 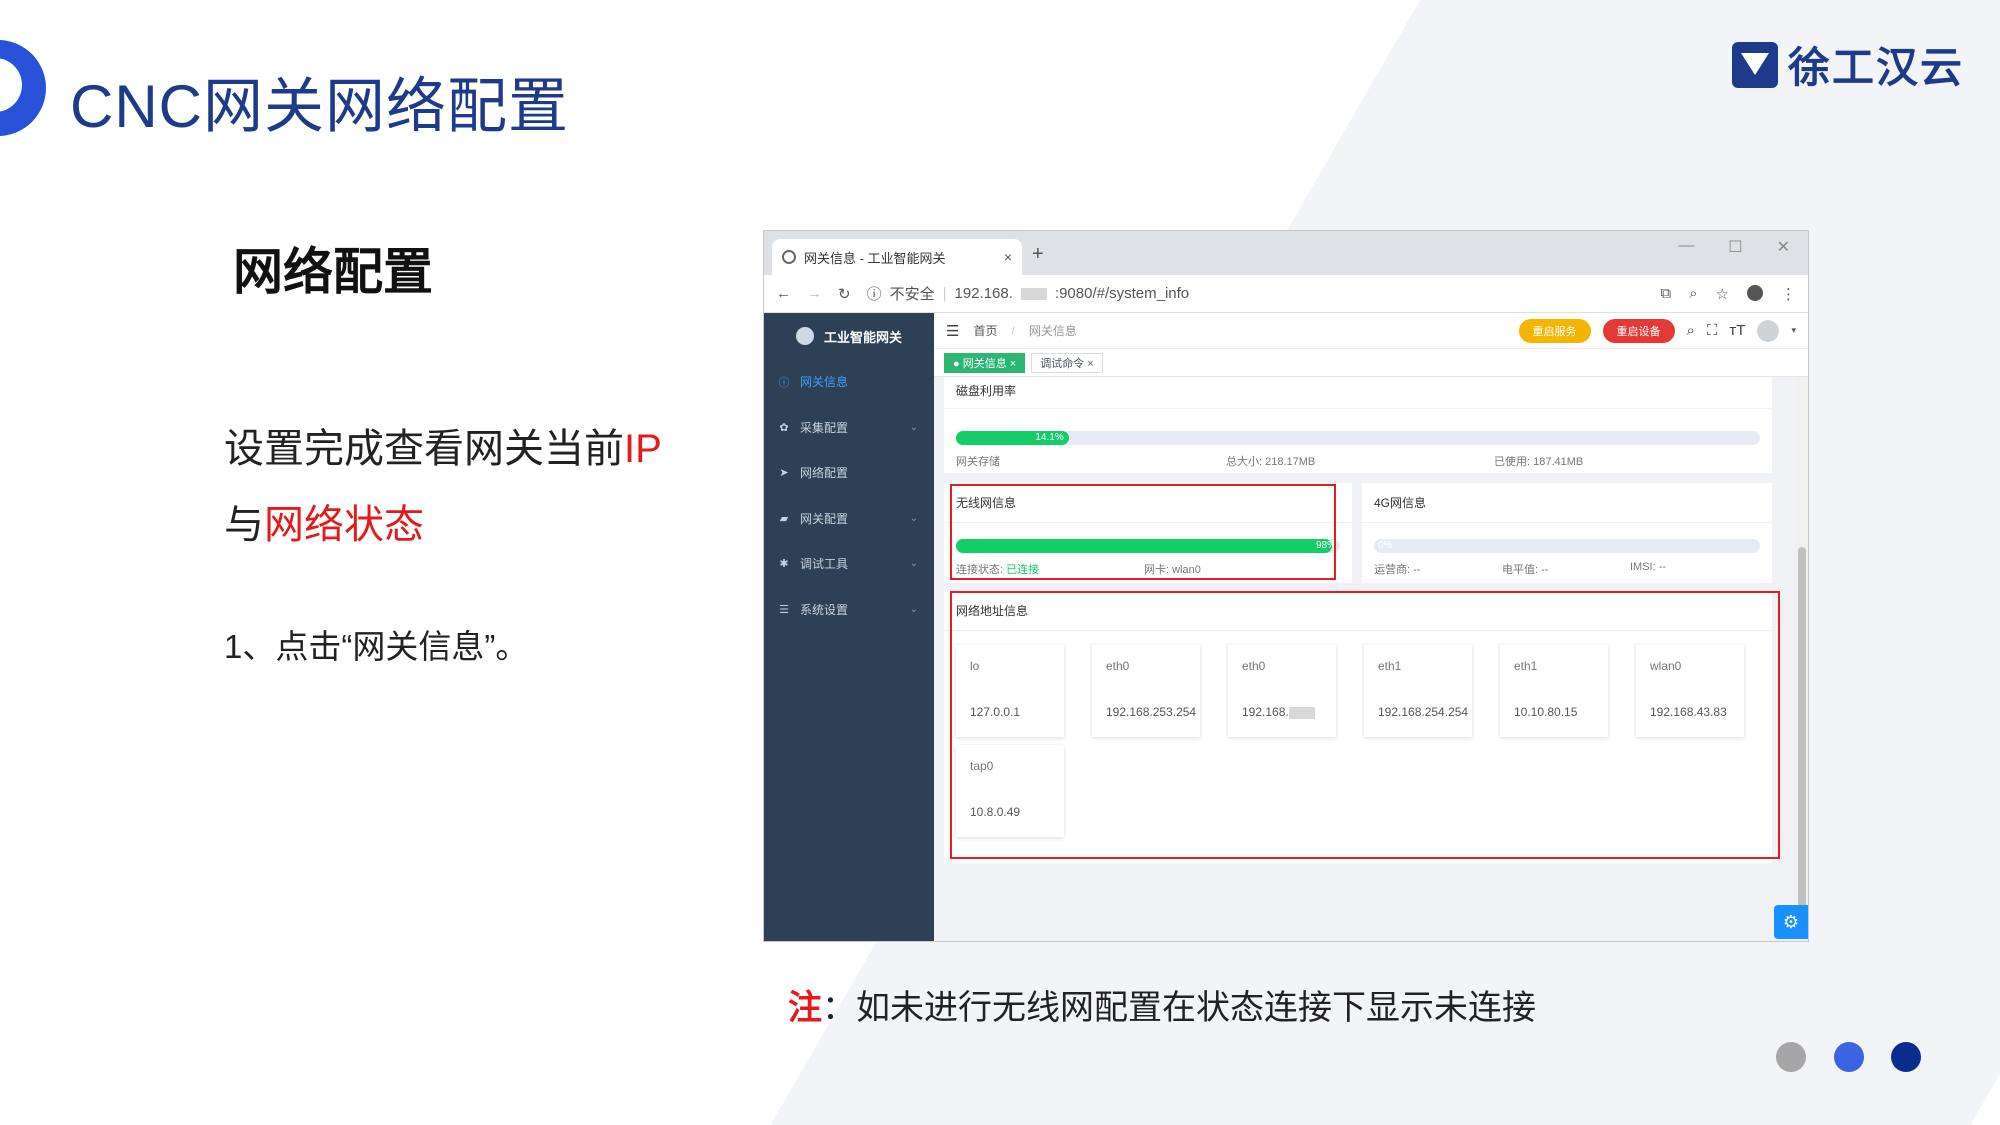 What do you see at coordinates (824, 564) in the screenshot?
I see `sidebar-item-label: 调试工具` at bounding box center [824, 564].